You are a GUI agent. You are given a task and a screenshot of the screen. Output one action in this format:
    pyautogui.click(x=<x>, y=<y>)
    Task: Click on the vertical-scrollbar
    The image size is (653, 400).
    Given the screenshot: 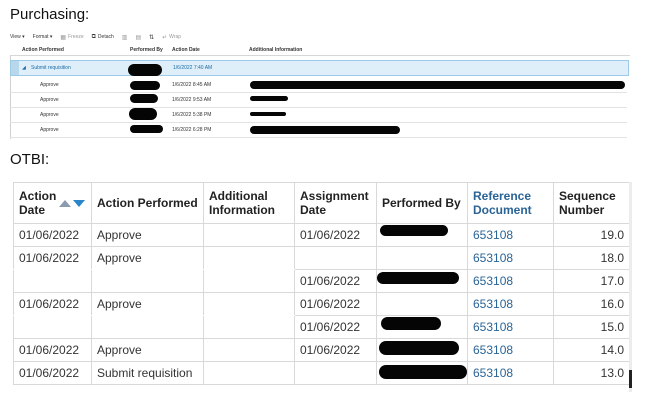 What is the action you would take?
    pyautogui.click(x=630, y=287)
    